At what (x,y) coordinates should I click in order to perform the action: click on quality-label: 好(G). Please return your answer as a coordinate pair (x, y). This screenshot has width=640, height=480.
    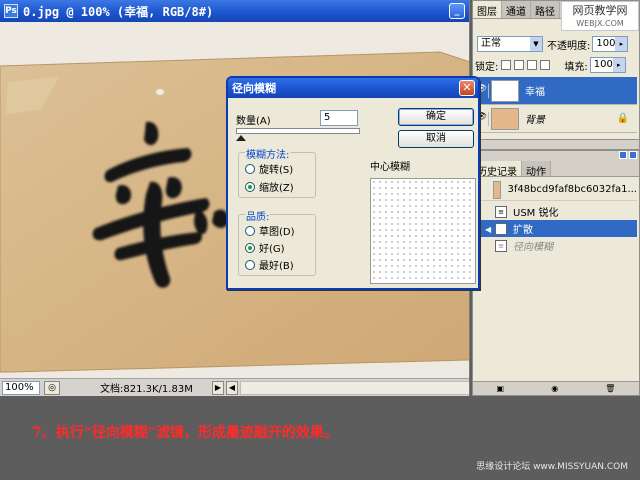
    Looking at the image, I should click on (272, 249).